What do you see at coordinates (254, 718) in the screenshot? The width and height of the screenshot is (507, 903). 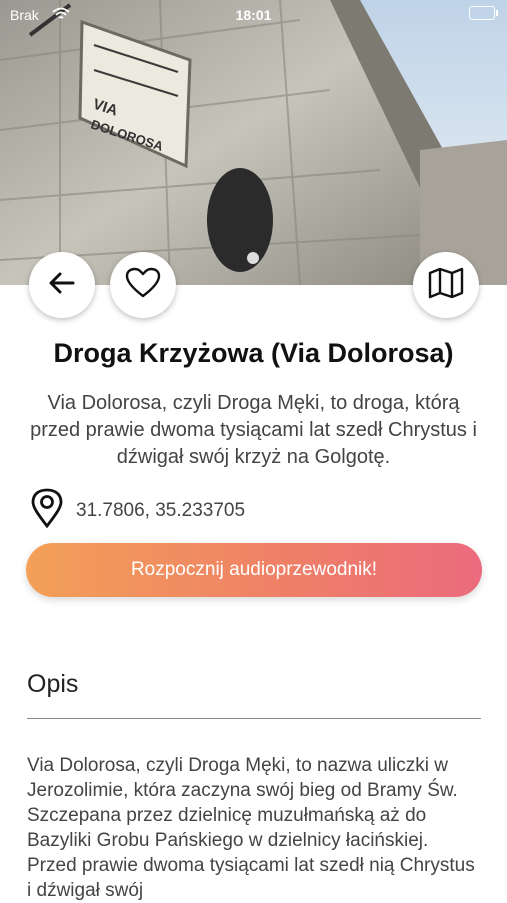 I see `divider` at bounding box center [254, 718].